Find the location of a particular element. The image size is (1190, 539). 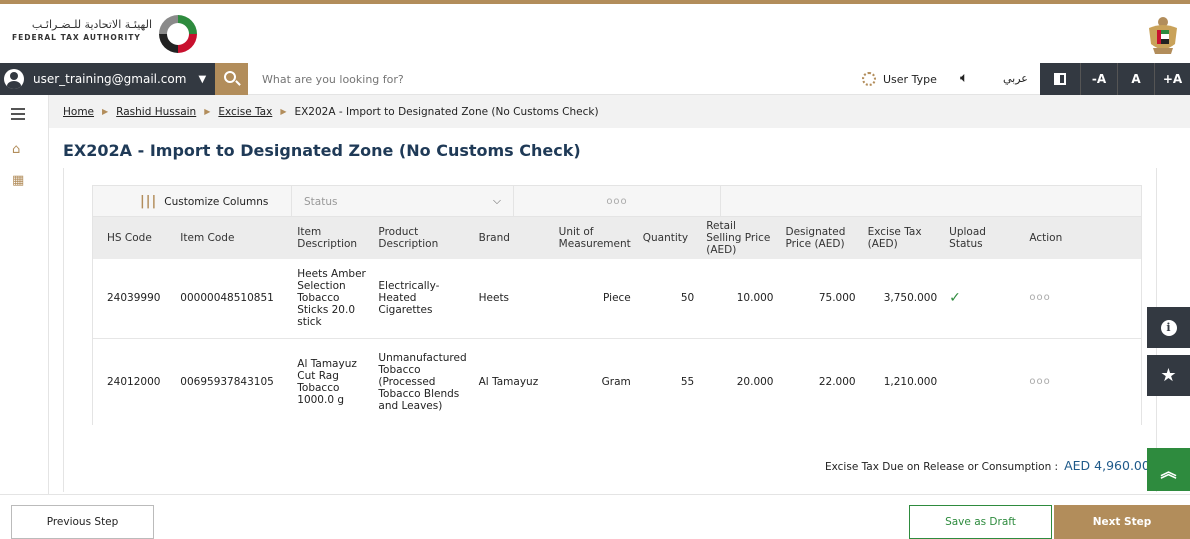

cell-hs-code: 24039990 is located at coordinates (134, 299).